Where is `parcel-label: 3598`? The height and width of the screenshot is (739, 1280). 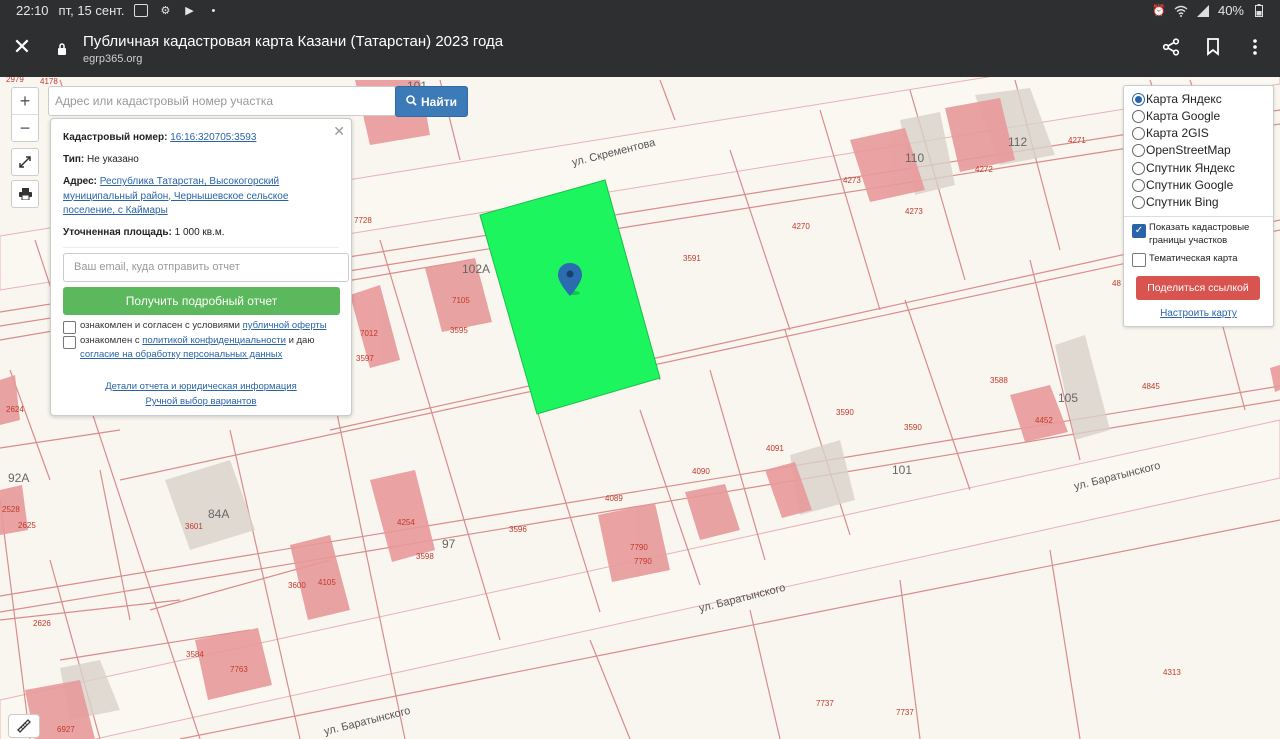 parcel-label: 3598 is located at coordinates (425, 556).